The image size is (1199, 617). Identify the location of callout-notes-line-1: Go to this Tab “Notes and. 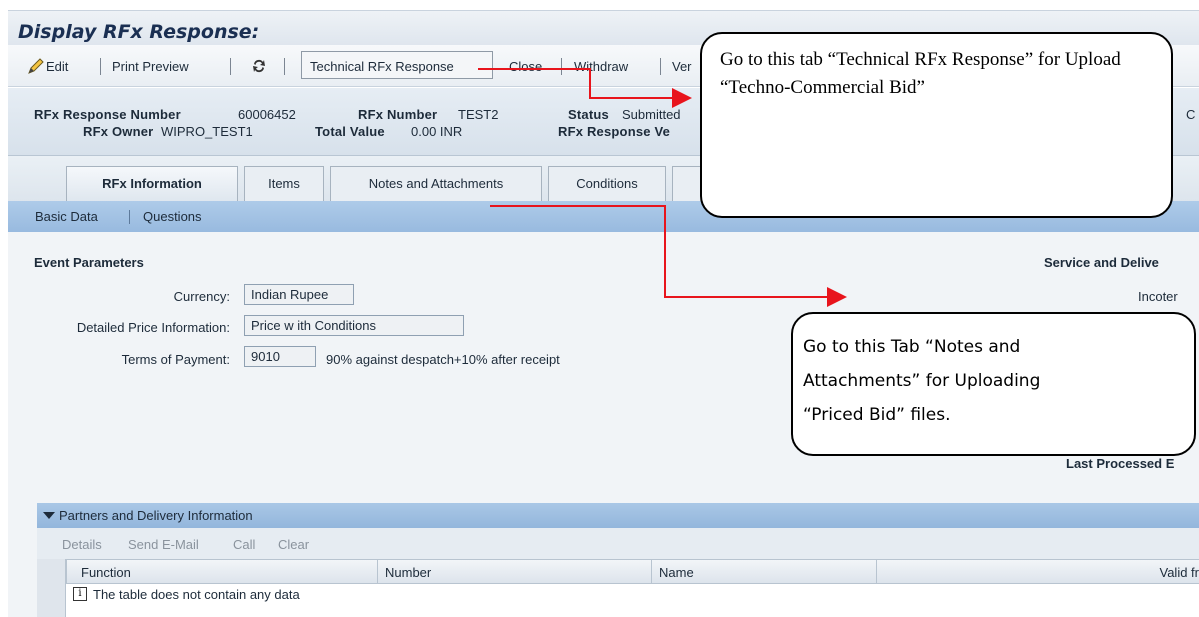
(912, 347).